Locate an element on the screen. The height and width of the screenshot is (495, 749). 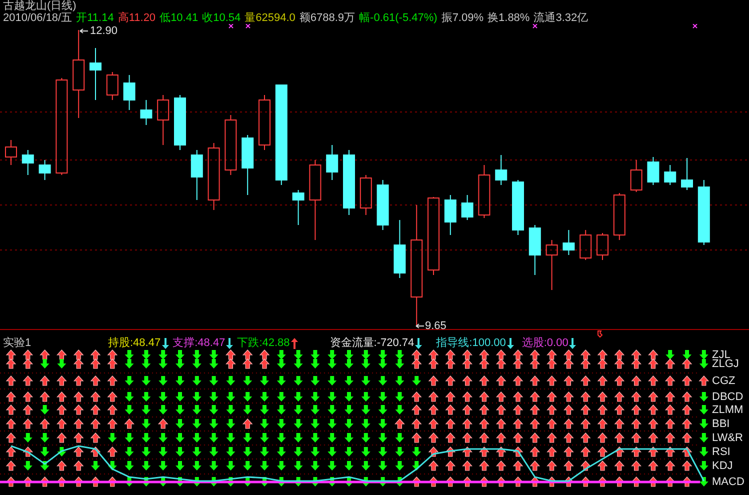
high-price-label: 12.90 is located at coordinates (104, 31).